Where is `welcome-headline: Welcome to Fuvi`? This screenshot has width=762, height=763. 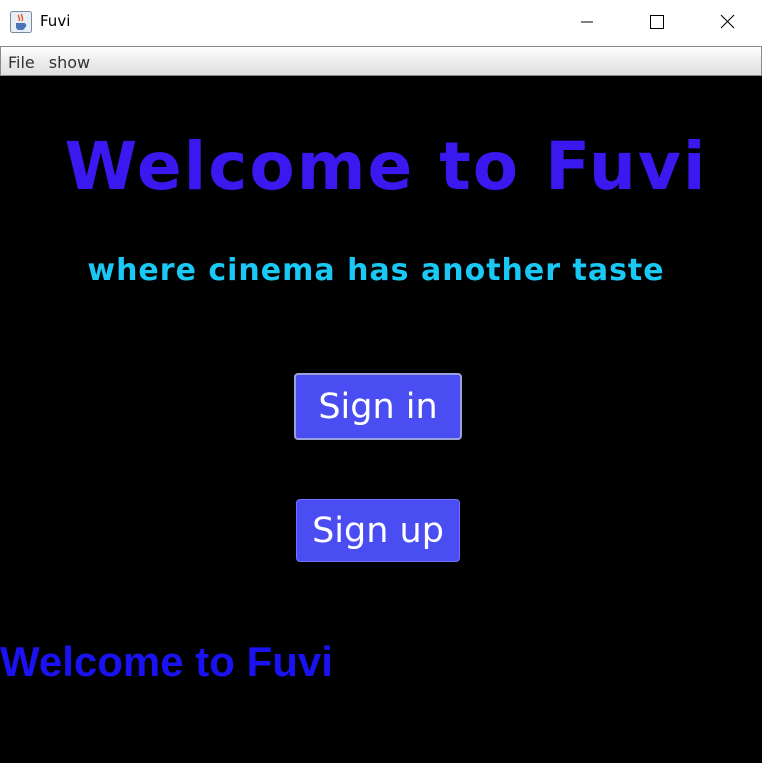 welcome-headline: Welcome to Fuvi is located at coordinates (386, 166).